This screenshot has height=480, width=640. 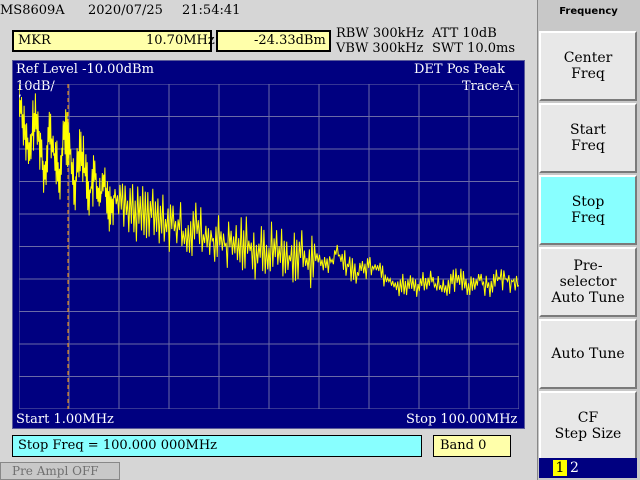 What do you see at coordinates (32, 10) in the screenshot?
I see `model-name: MS8609A` at bounding box center [32, 10].